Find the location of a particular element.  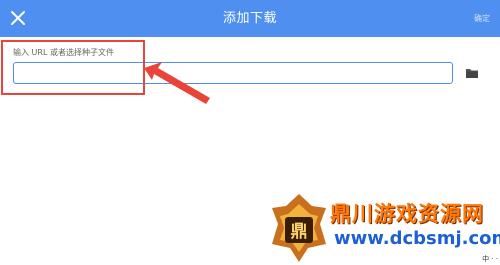

watermark-url: www.dcbsmj.com is located at coordinates (417, 238).